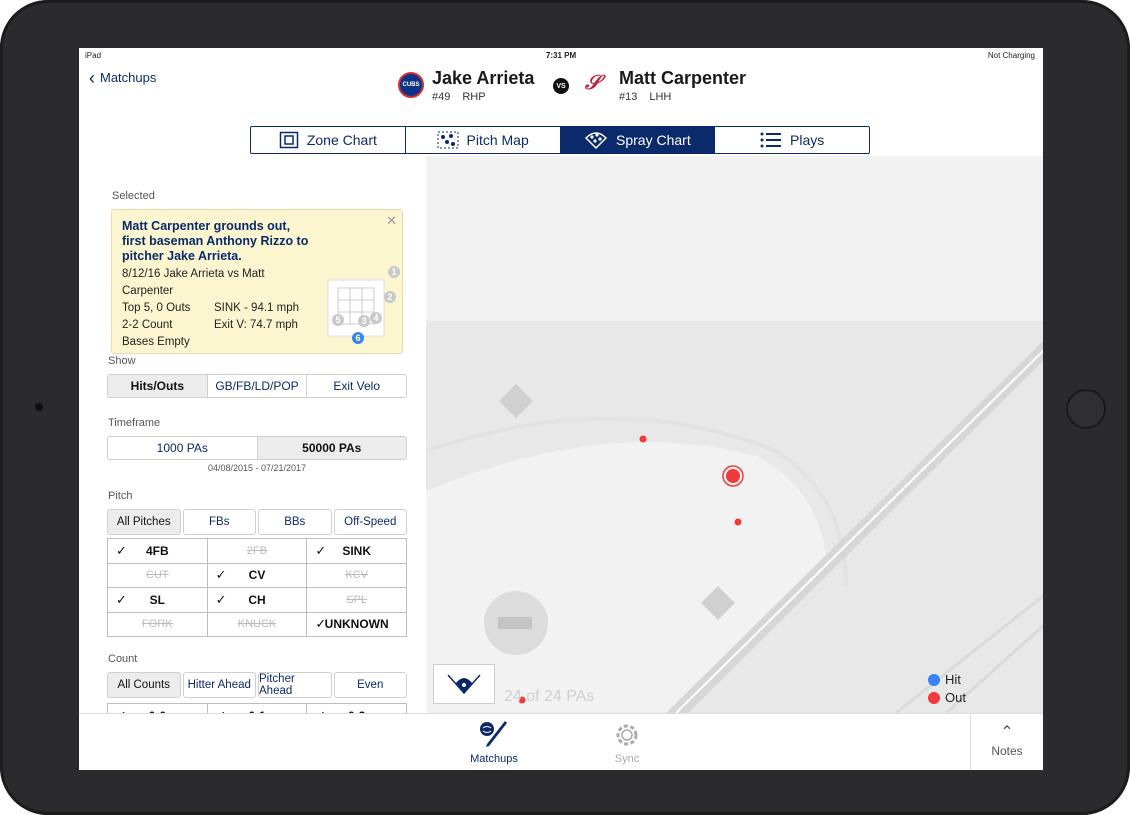 Image resolution: width=1130 pixels, height=815 pixels. Describe the element at coordinates (955, 697) in the screenshot. I see `legend-out-label: Out` at that location.